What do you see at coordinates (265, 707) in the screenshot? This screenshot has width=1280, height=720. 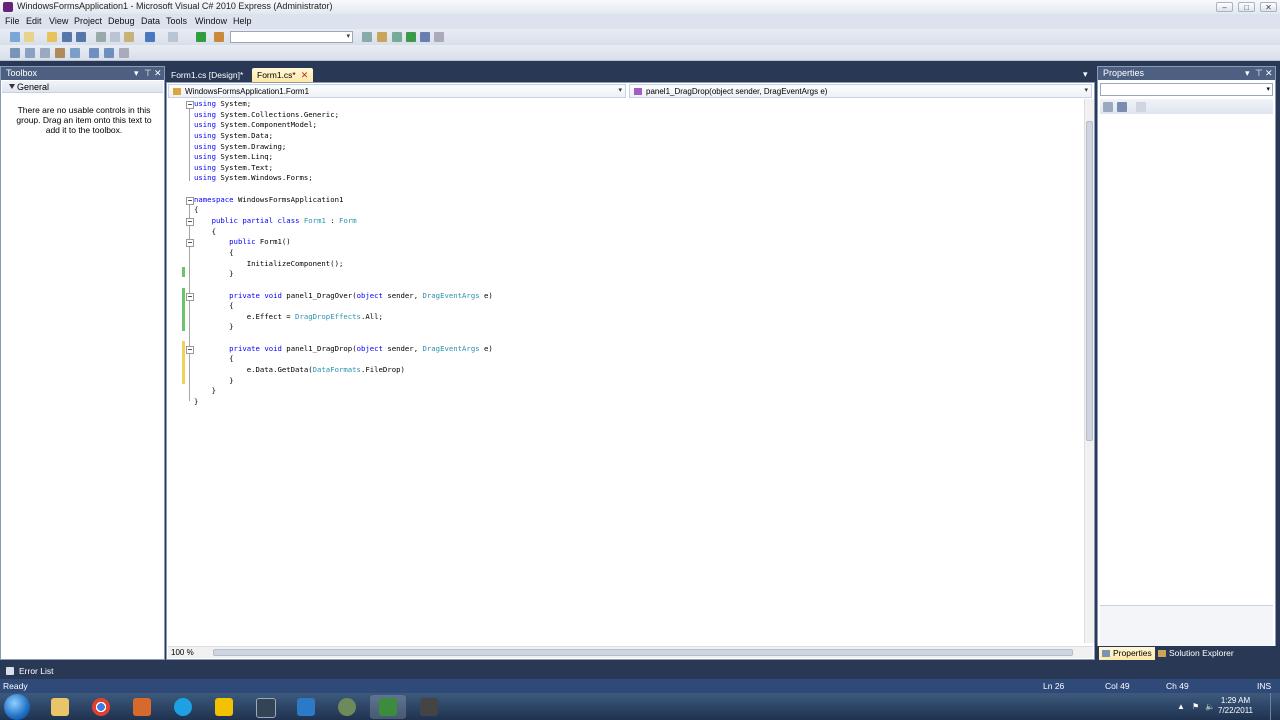 I see `taskbar-app2` at bounding box center [265, 707].